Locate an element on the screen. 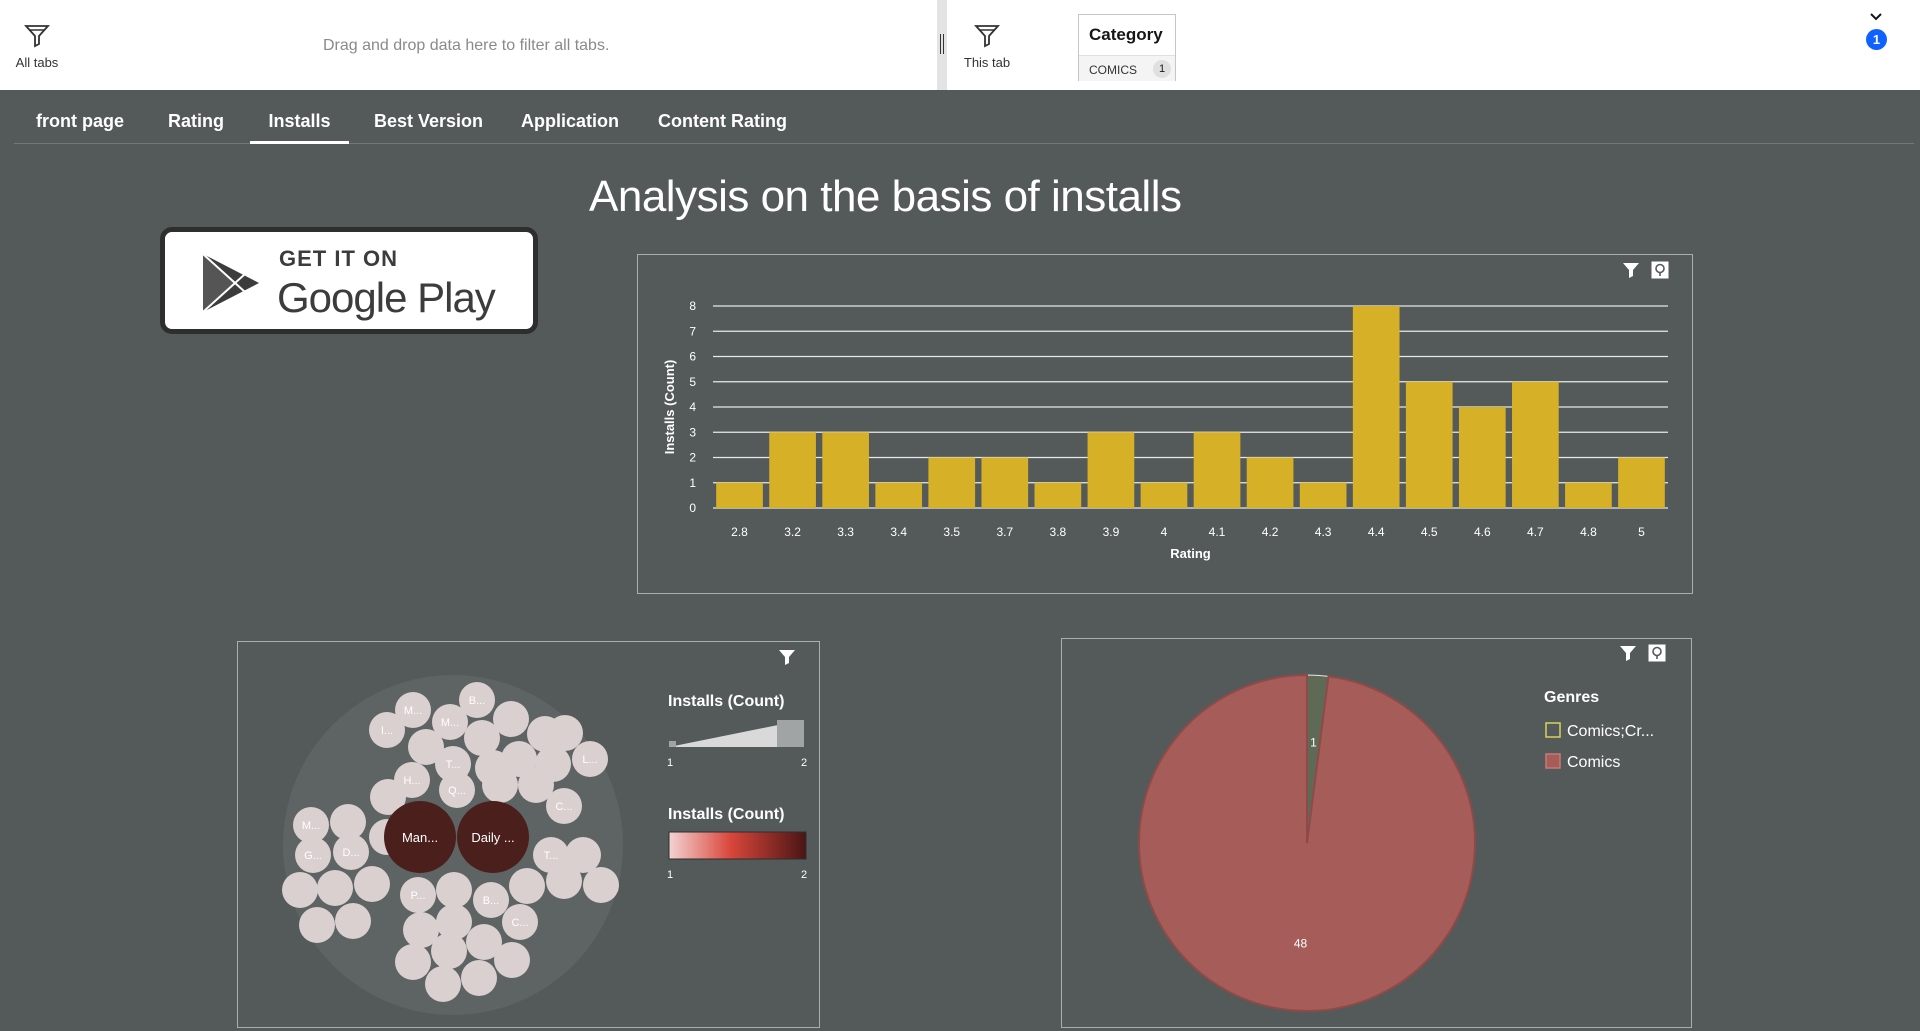  x-tick-label: 2.8 is located at coordinates (739, 532).